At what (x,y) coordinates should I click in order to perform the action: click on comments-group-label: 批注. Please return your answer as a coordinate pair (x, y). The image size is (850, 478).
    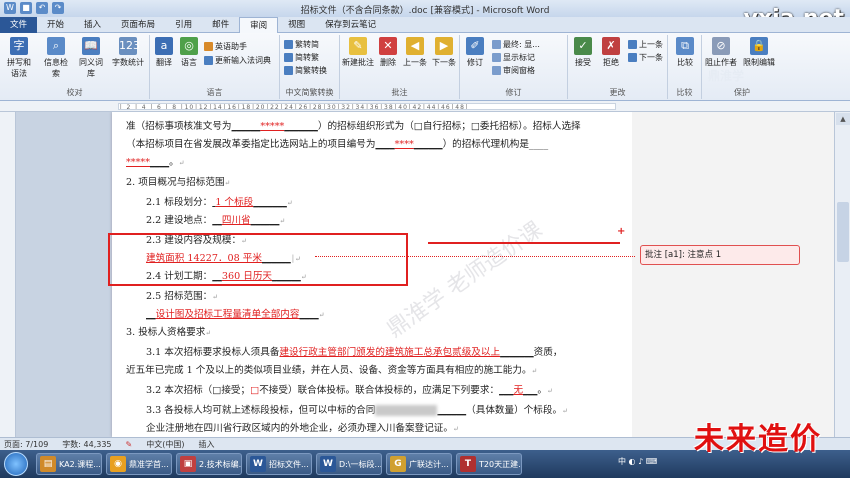
    Looking at the image, I should click on (399, 92).